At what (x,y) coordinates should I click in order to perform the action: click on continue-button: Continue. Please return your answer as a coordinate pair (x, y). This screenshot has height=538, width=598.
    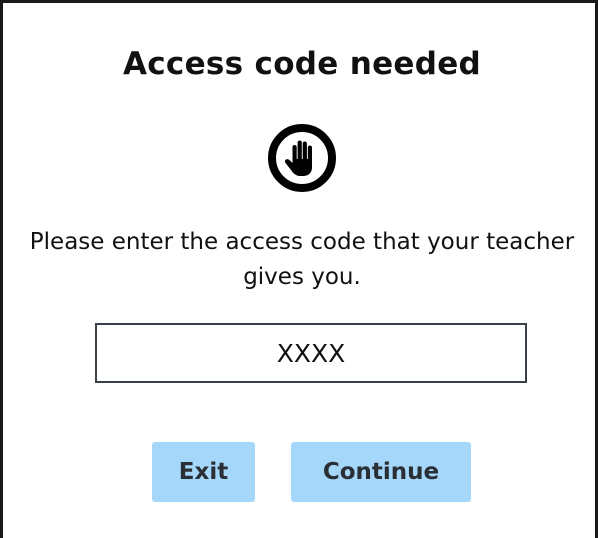
    Looking at the image, I should click on (381, 472).